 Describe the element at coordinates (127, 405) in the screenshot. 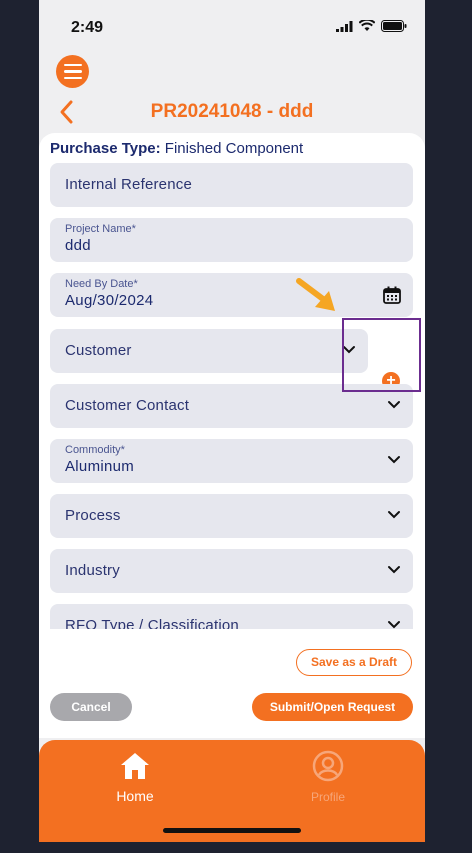

I see `customer-contact-placeholder: Customer Contact` at that location.